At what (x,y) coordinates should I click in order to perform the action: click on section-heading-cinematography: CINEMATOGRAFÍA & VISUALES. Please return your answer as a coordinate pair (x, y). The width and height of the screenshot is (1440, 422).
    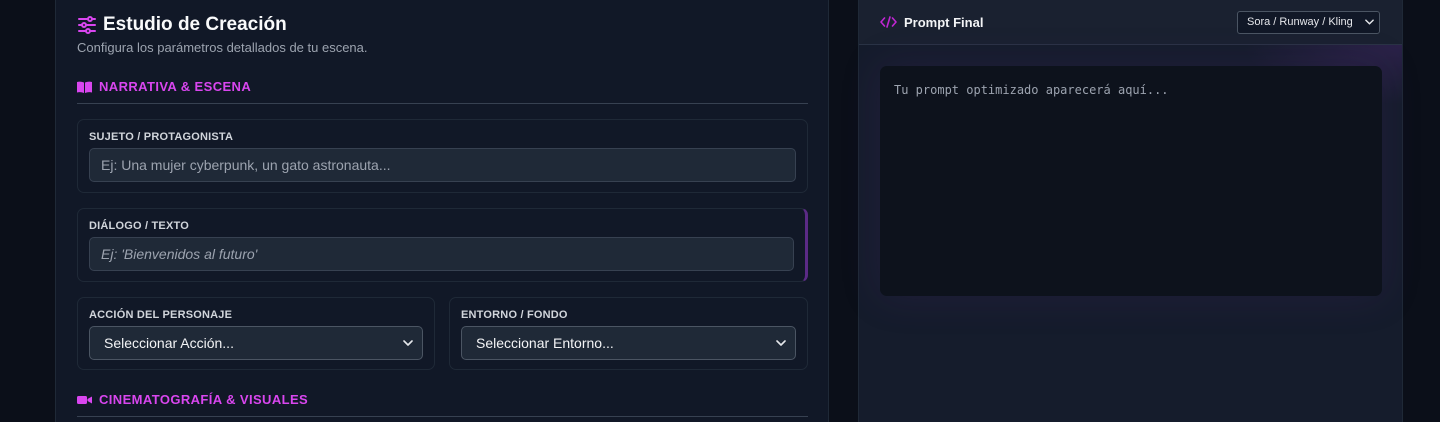
    Looking at the image, I should click on (442, 404).